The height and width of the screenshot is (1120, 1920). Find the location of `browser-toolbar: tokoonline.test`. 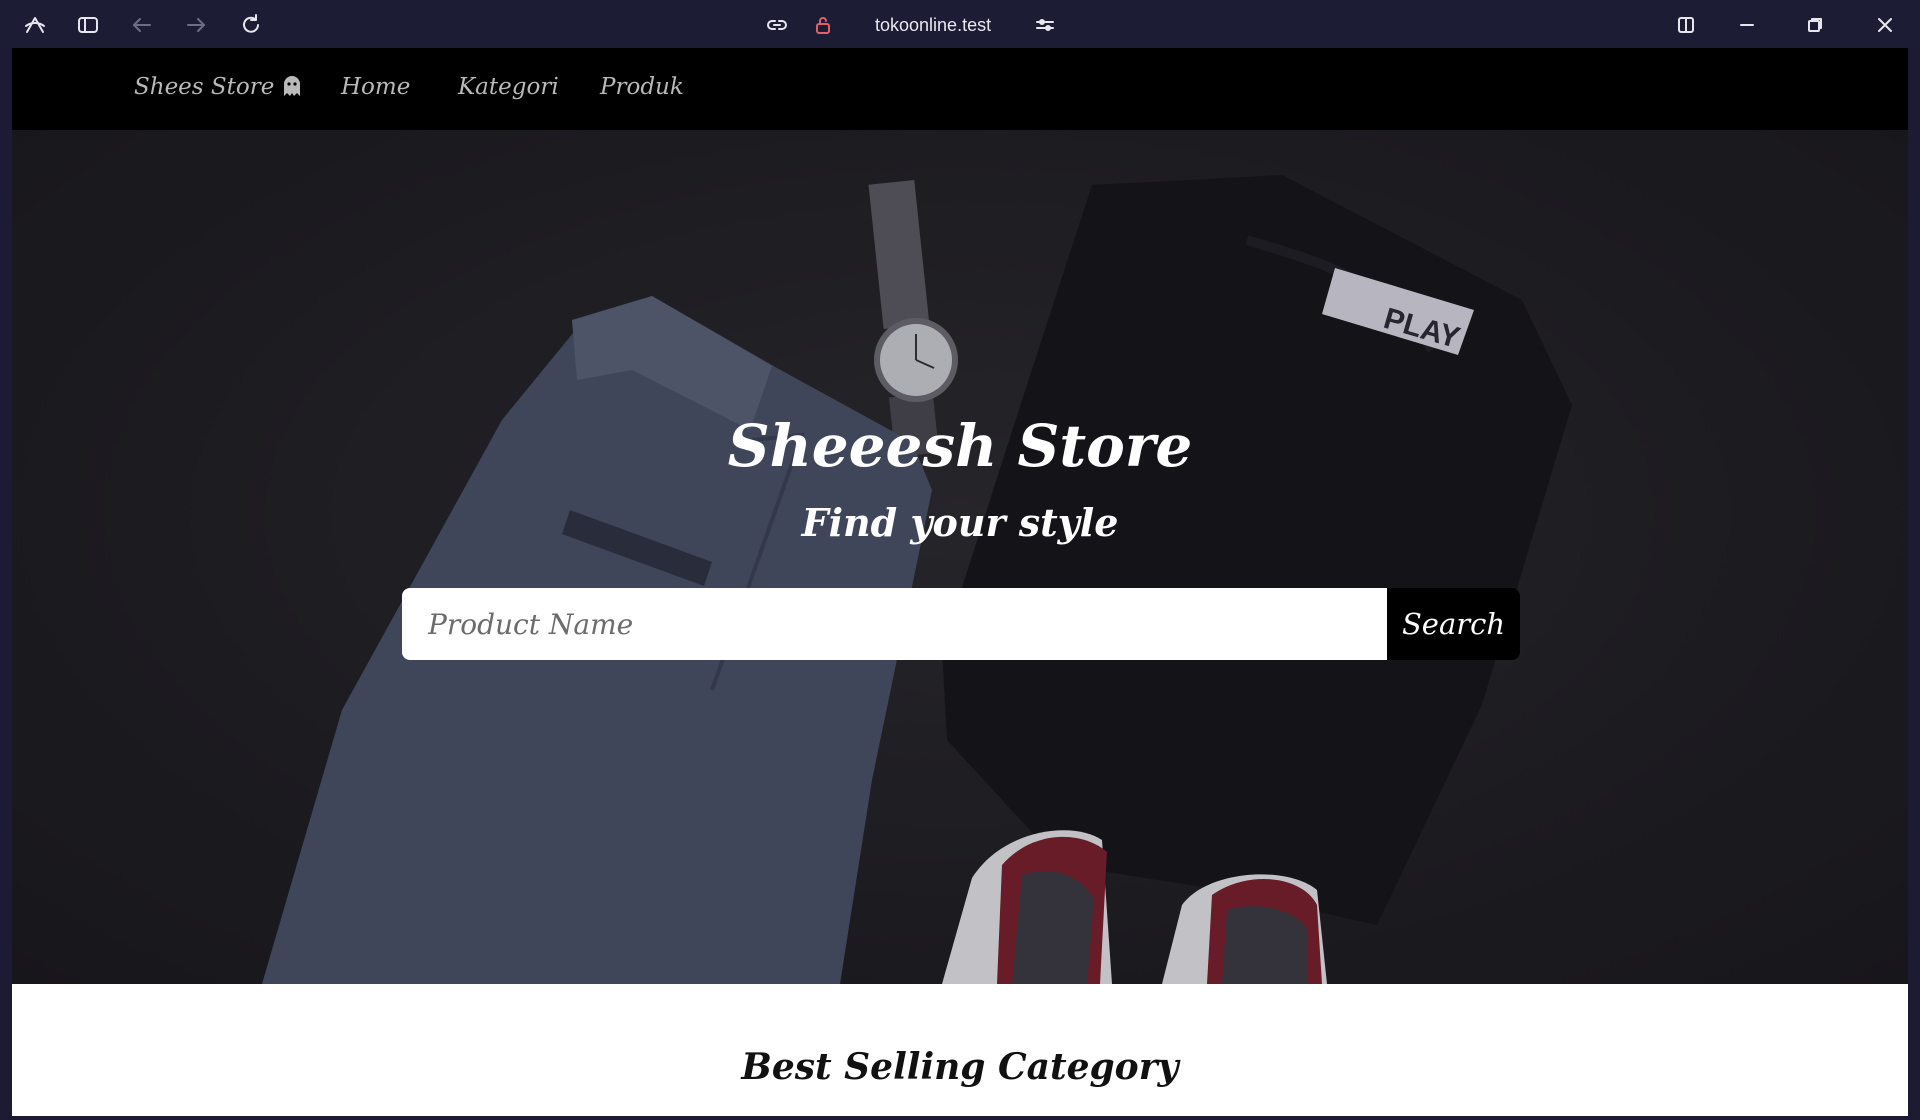

browser-toolbar: tokoonline.test is located at coordinates (960, 24).